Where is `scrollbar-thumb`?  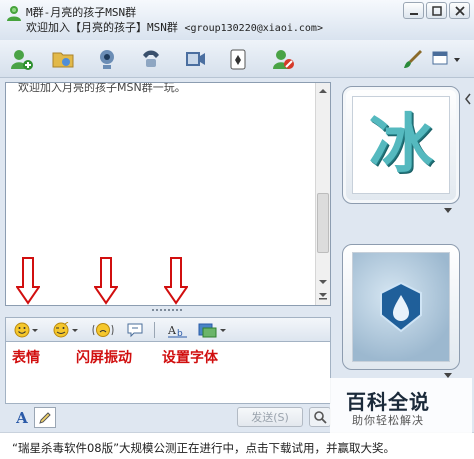
scrollbar-thumb is located at coordinates (323, 223).